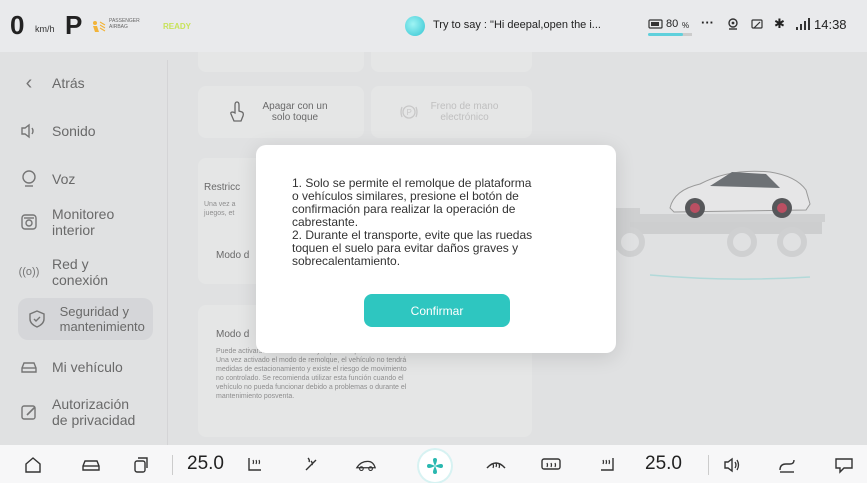  Describe the element at coordinates (141, 465) in the screenshot. I see `recent-apps-icon` at that location.